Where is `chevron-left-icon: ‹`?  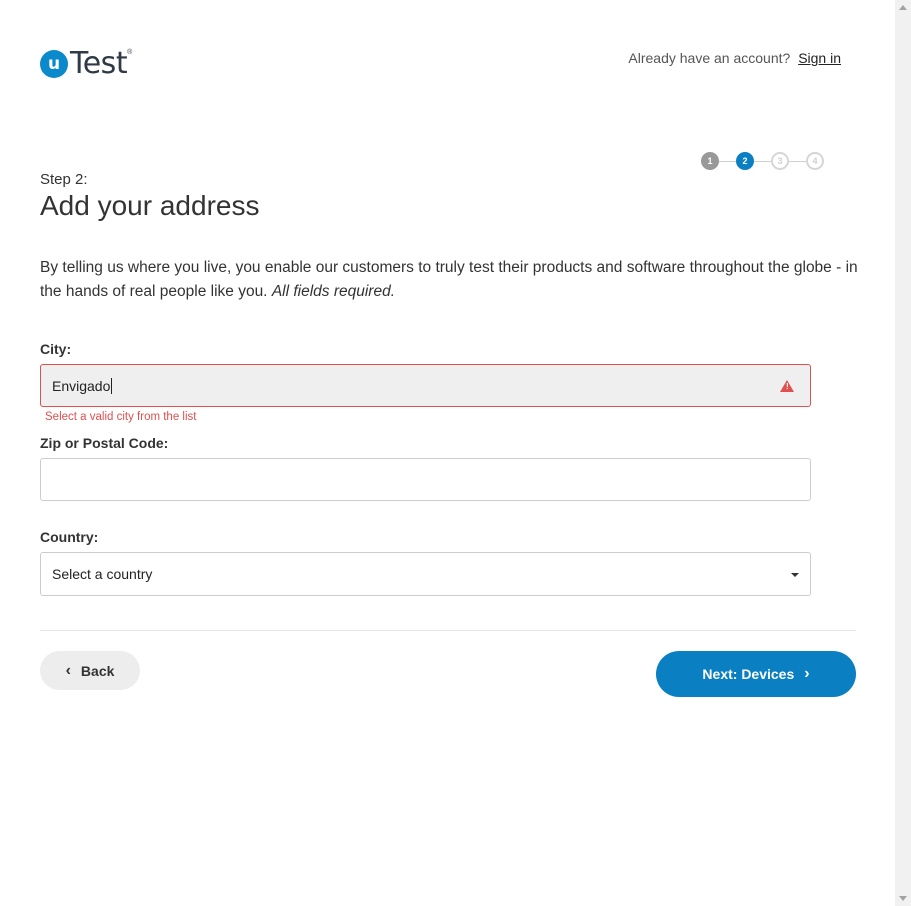
chevron-left-icon: ‹ is located at coordinates (68, 670).